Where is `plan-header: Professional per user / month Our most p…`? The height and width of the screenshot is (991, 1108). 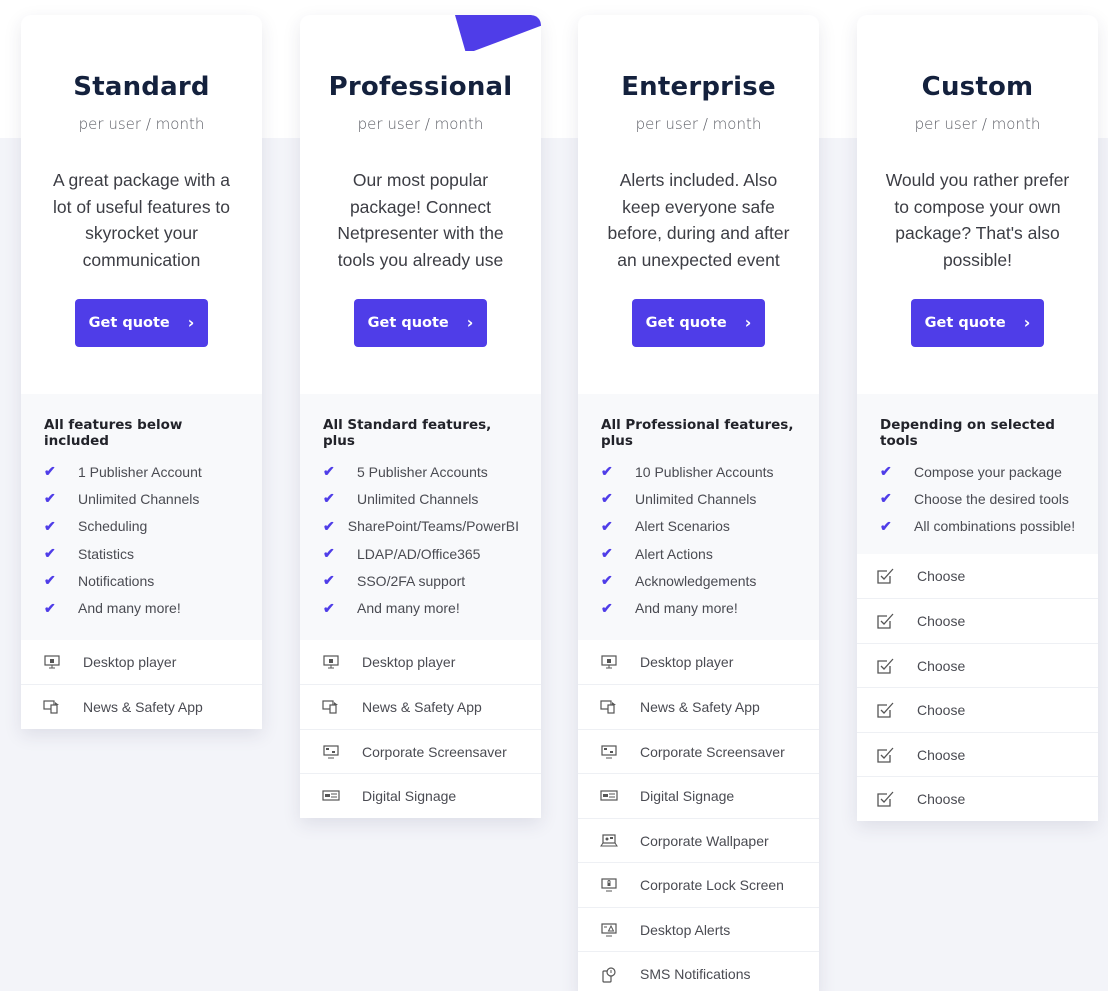
plan-header: Professional per user / month Our most p… is located at coordinates (420, 204).